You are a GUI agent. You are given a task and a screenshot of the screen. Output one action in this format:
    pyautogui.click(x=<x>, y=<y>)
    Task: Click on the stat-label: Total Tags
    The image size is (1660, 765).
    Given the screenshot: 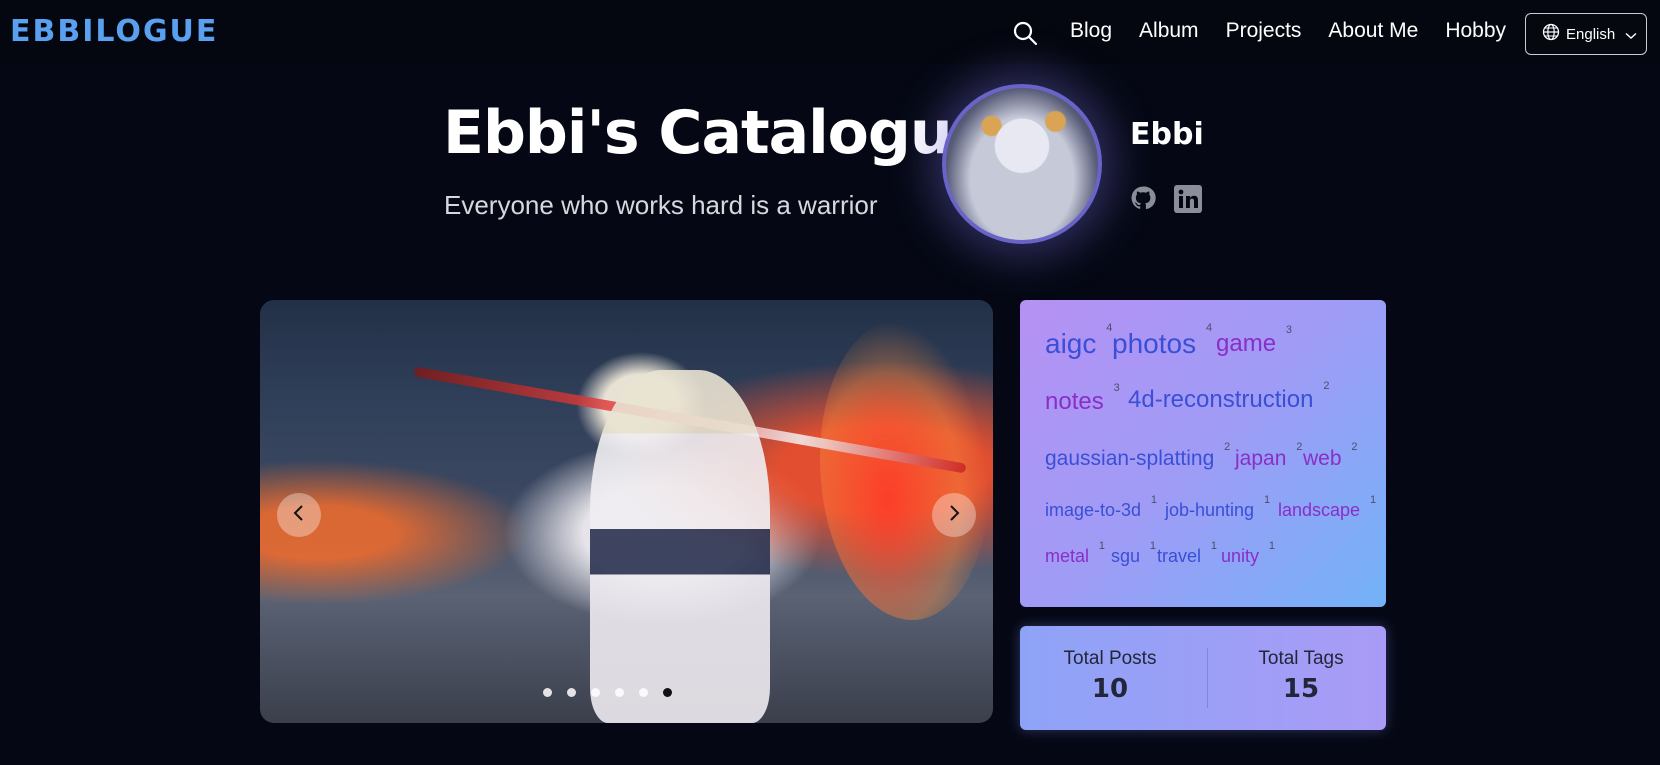 What is the action you would take?
    pyautogui.click(x=1301, y=658)
    